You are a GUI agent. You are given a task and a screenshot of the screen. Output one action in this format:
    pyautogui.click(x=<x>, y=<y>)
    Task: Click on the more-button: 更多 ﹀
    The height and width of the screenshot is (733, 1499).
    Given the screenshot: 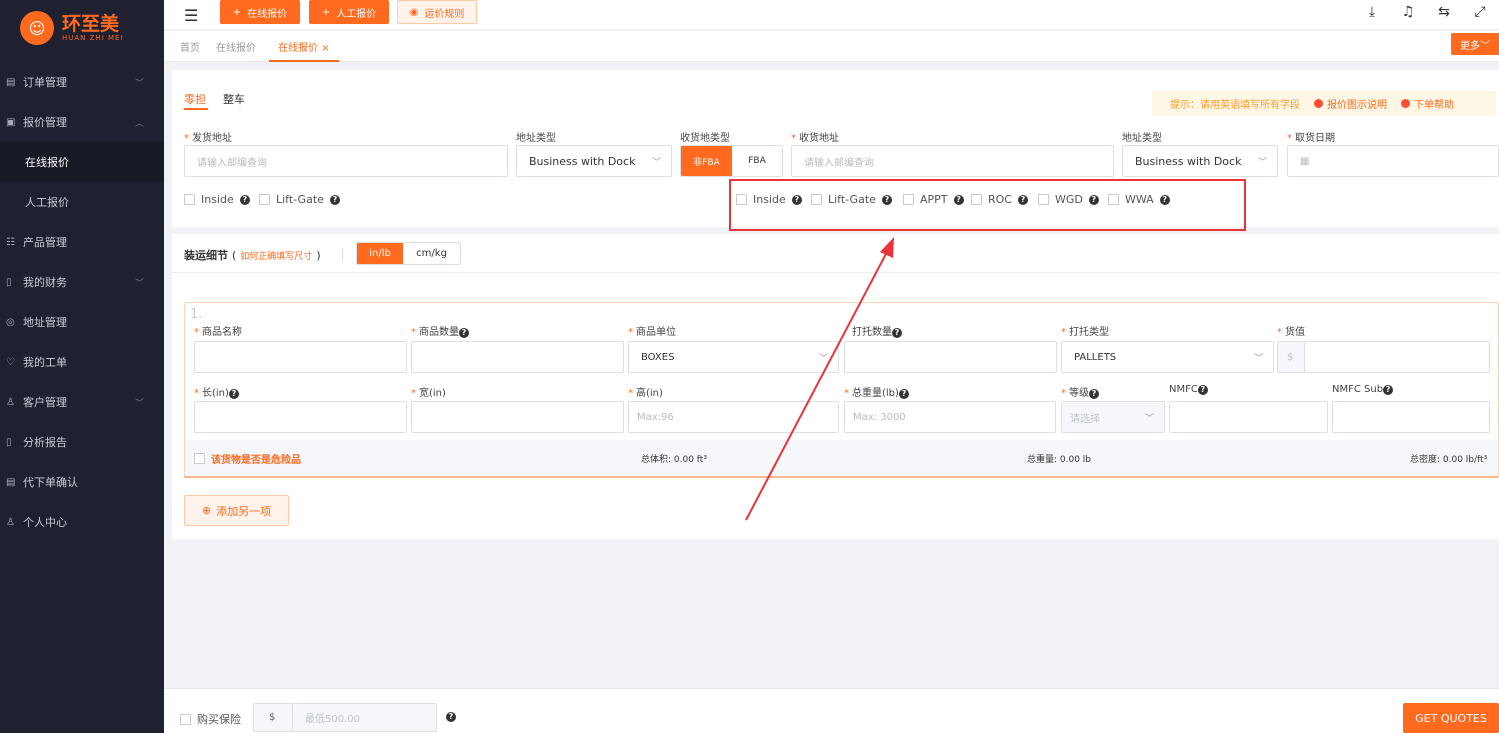 What is the action you would take?
    pyautogui.click(x=1475, y=44)
    